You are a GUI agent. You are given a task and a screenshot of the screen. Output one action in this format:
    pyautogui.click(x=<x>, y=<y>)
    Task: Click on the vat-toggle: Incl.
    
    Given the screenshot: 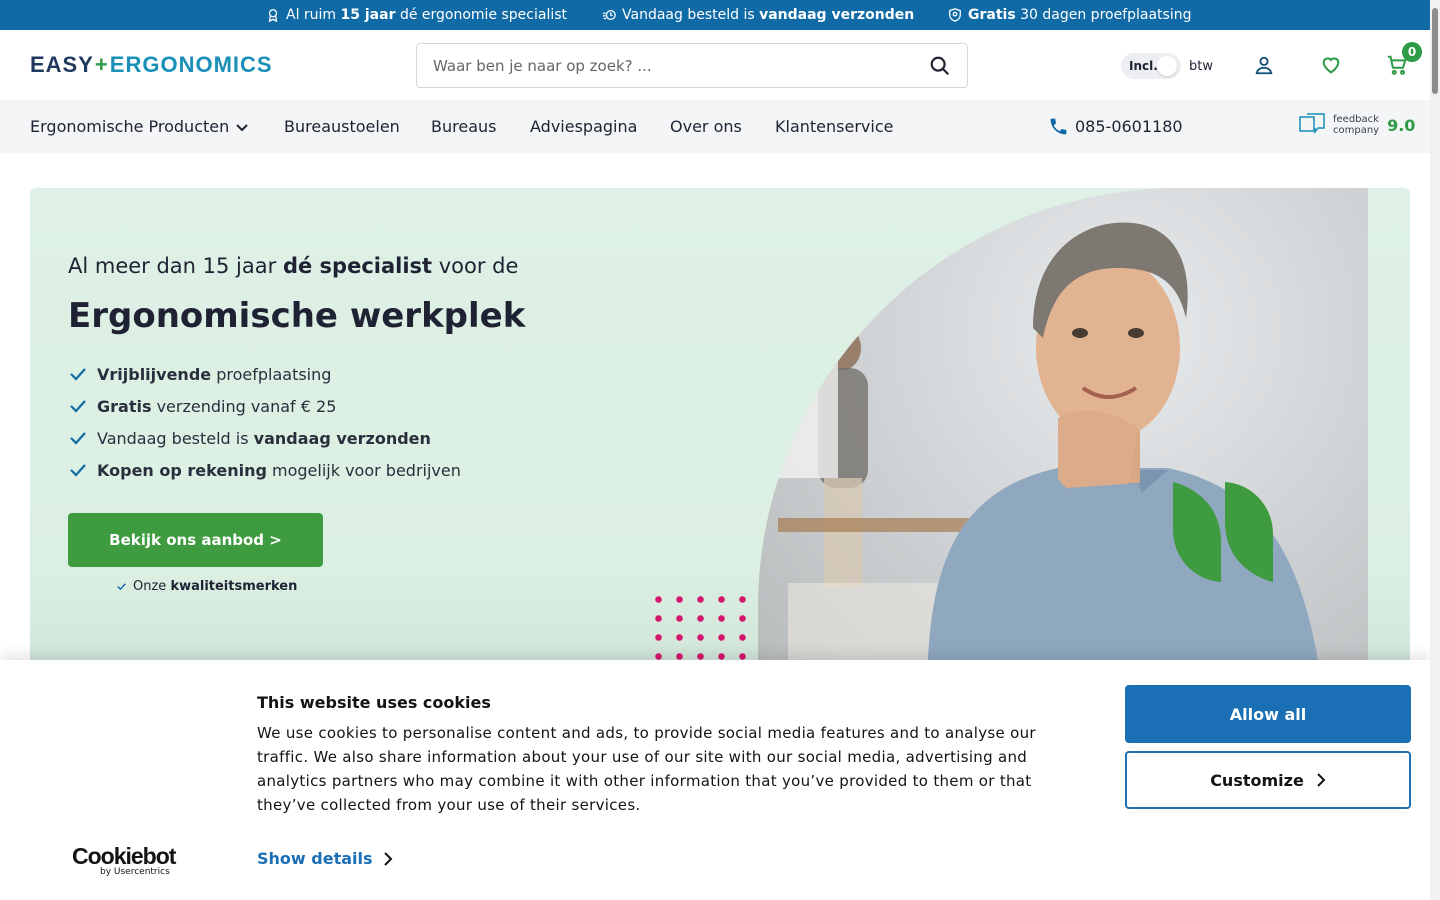 What is the action you would take?
    pyautogui.click(x=1151, y=66)
    